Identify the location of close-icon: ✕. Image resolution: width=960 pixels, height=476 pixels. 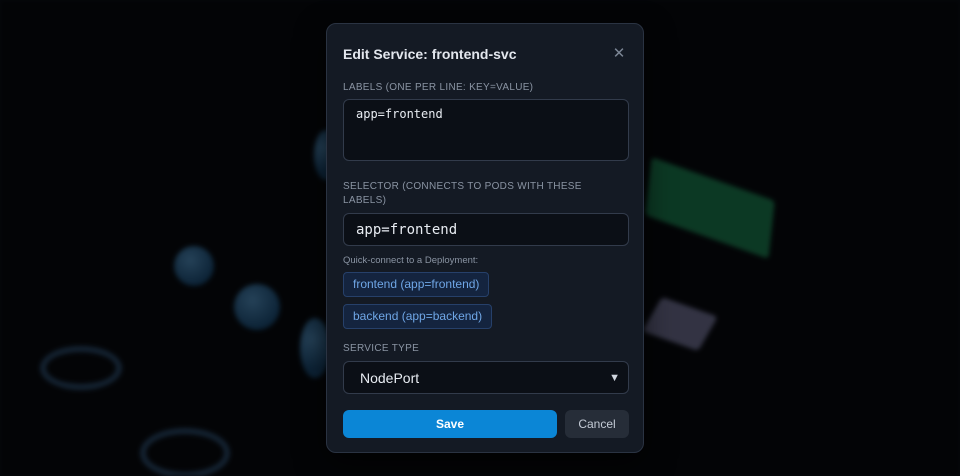
(619, 54).